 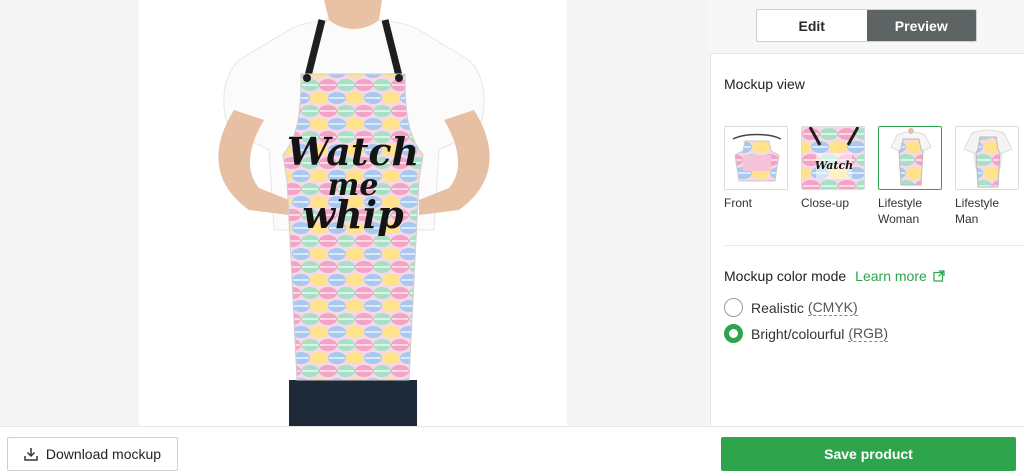 What do you see at coordinates (910, 158) in the screenshot?
I see `thumbnail-lifestyle-woman-image` at bounding box center [910, 158].